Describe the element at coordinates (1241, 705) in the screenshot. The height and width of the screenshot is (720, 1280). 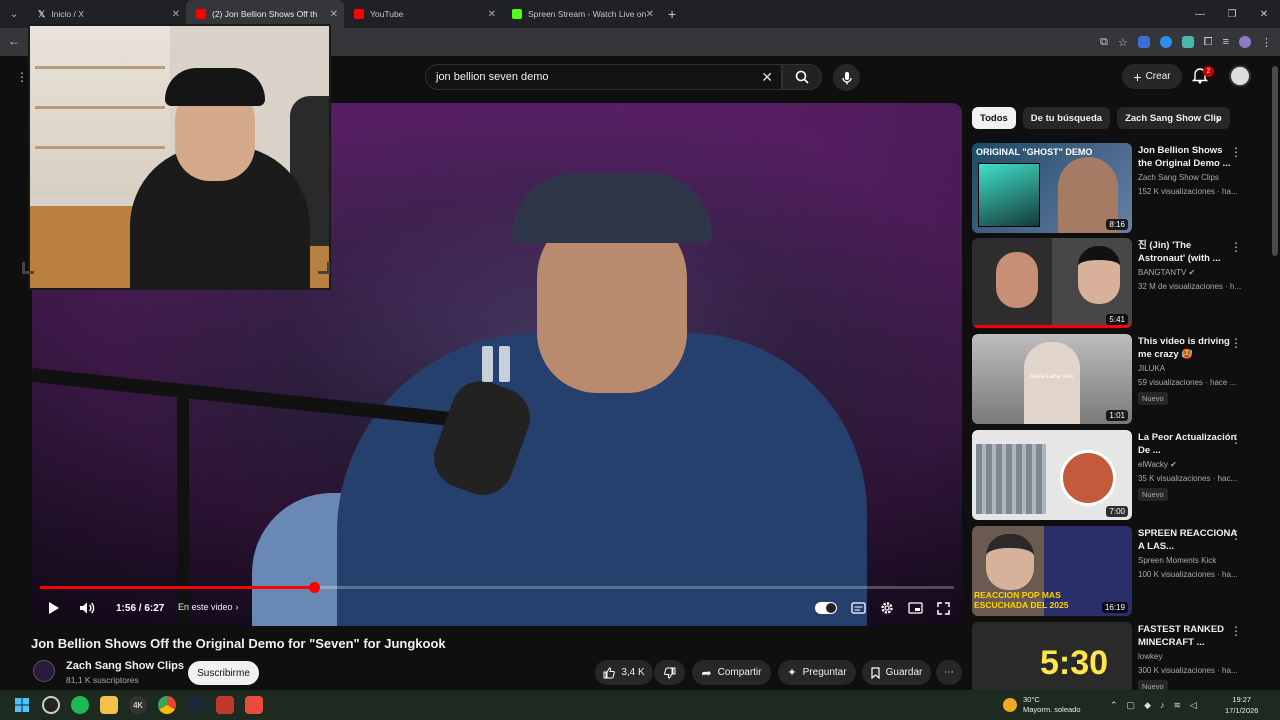
I see `system-clock: 19:27 17/1/2026` at that location.